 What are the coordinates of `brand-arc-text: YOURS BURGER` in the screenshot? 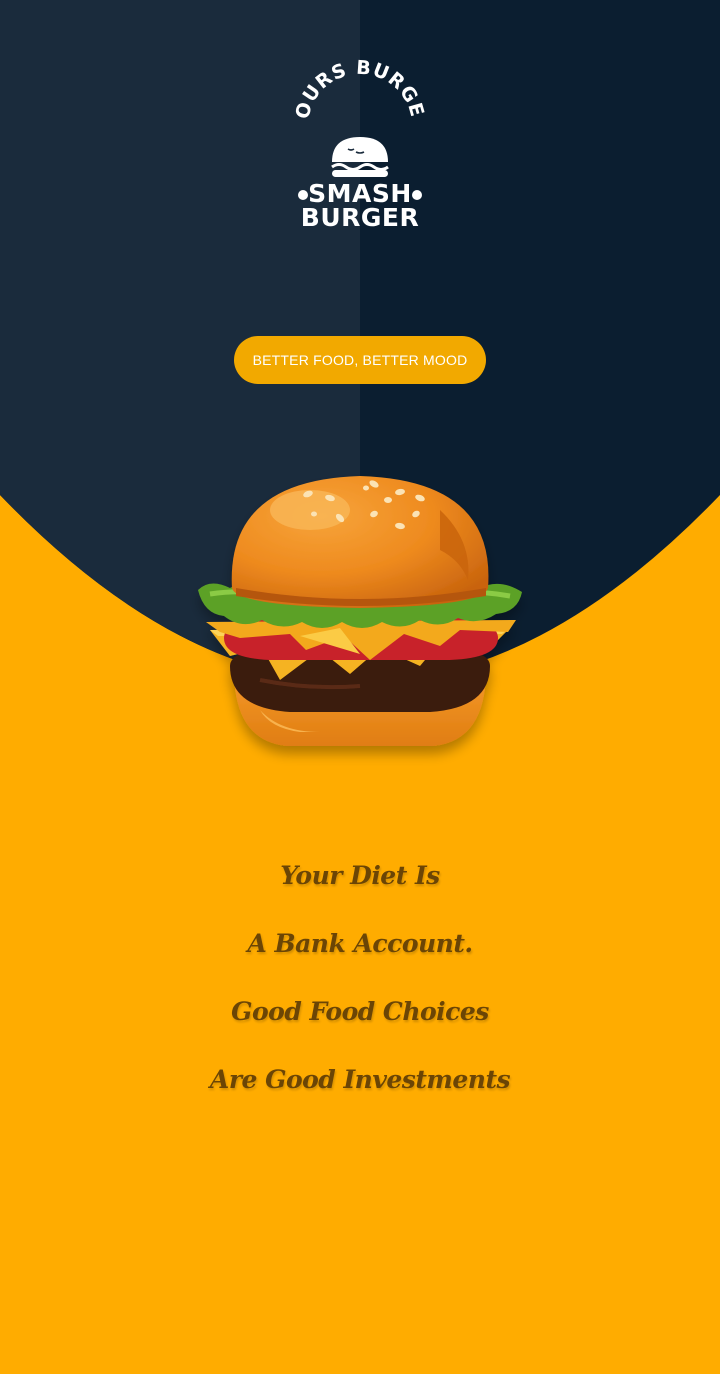 It's located at (359, 88).